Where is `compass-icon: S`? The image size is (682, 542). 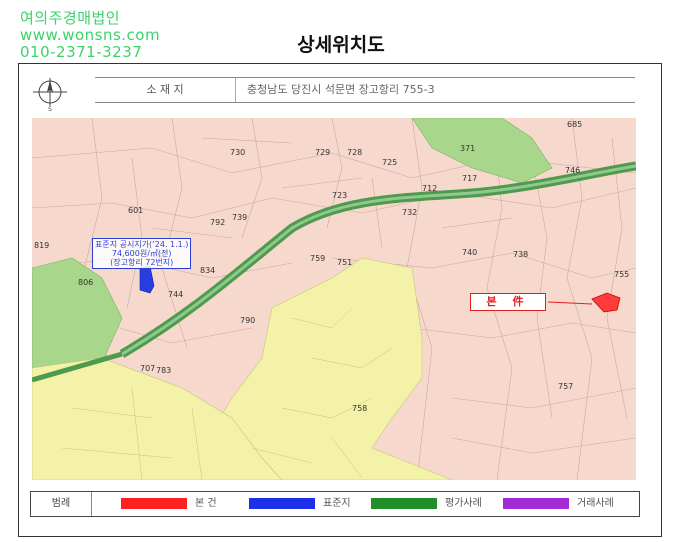
compass-icon: S is located at coordinates (50, 95).